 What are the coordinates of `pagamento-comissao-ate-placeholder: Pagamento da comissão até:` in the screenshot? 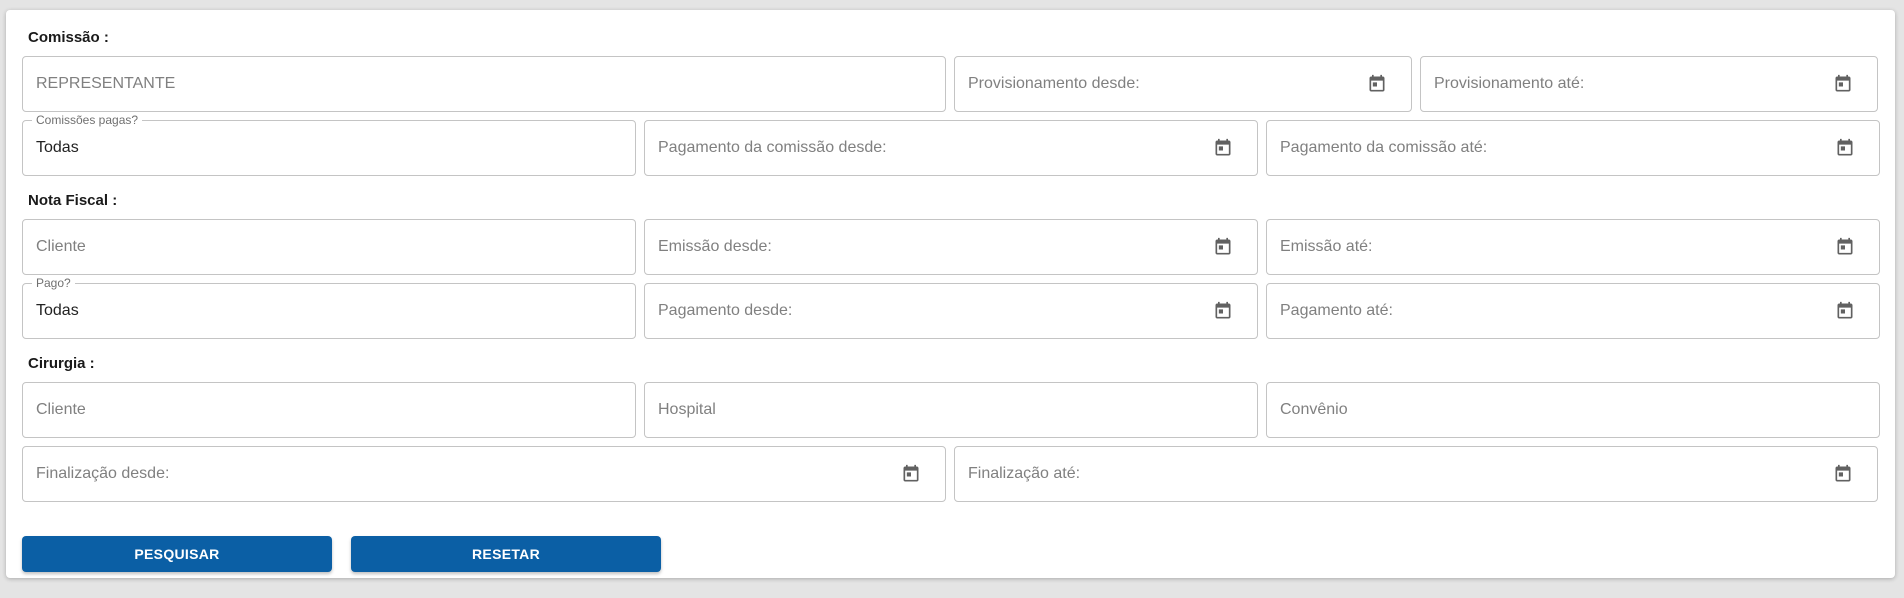 It's located at (1384, 147).